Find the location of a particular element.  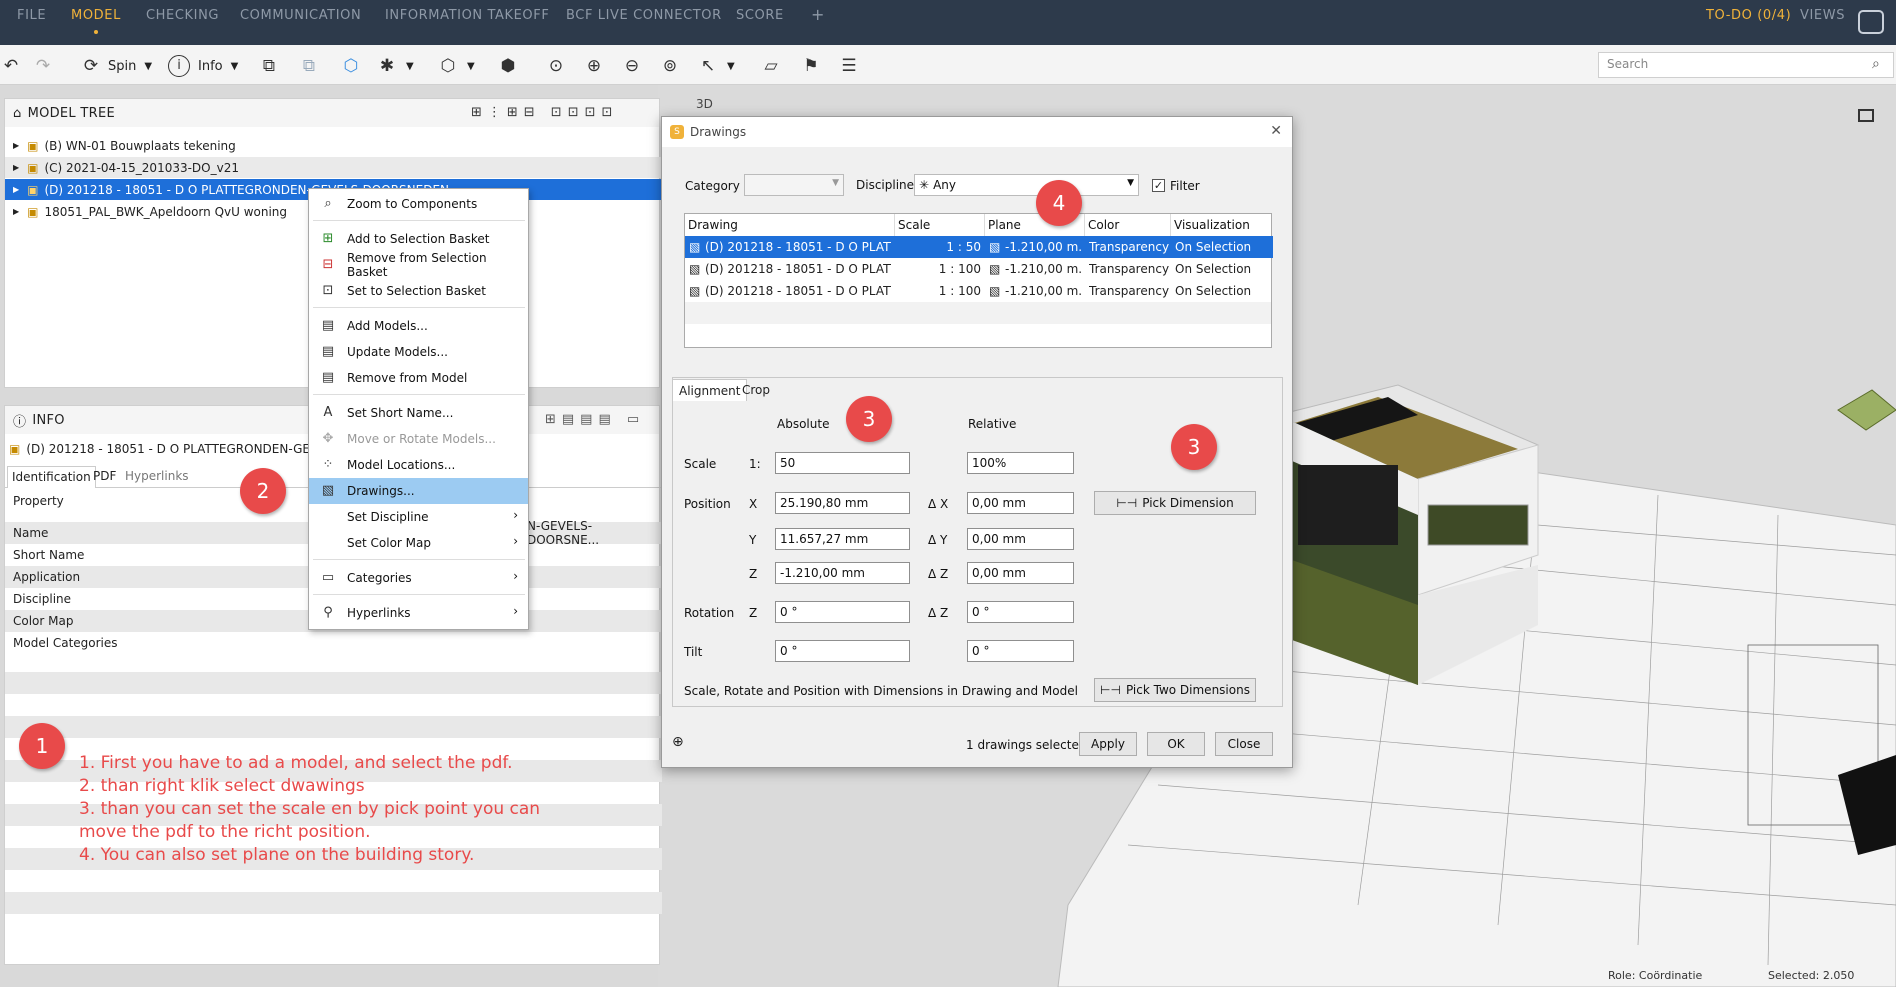

tilt-rel-field: 0 ° is located at coordinates (1020, 651).